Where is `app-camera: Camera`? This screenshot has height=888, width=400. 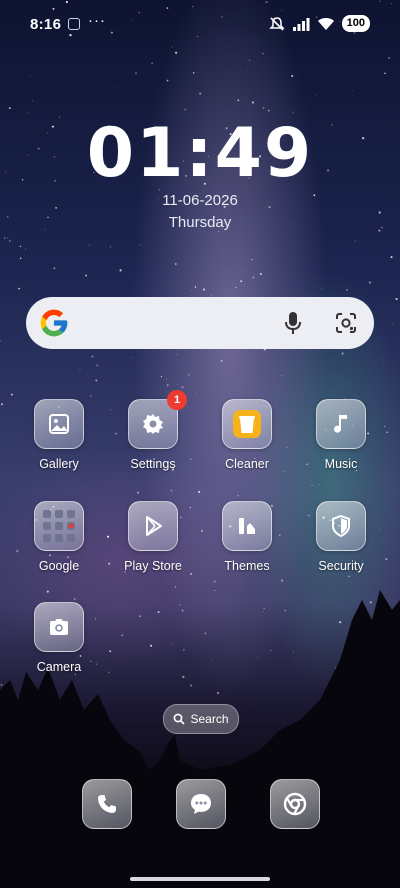
app-camera: Camera is located at coordinates (59, 638).